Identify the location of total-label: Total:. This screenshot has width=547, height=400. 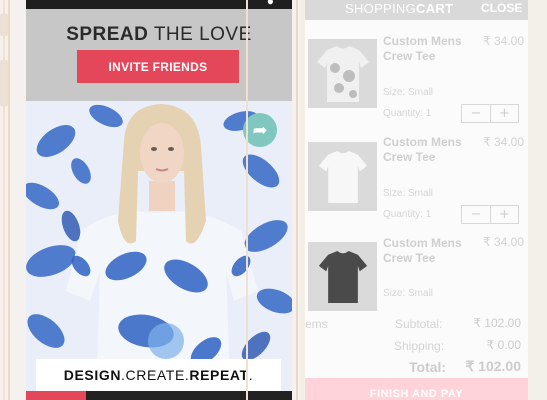
(428, 367).